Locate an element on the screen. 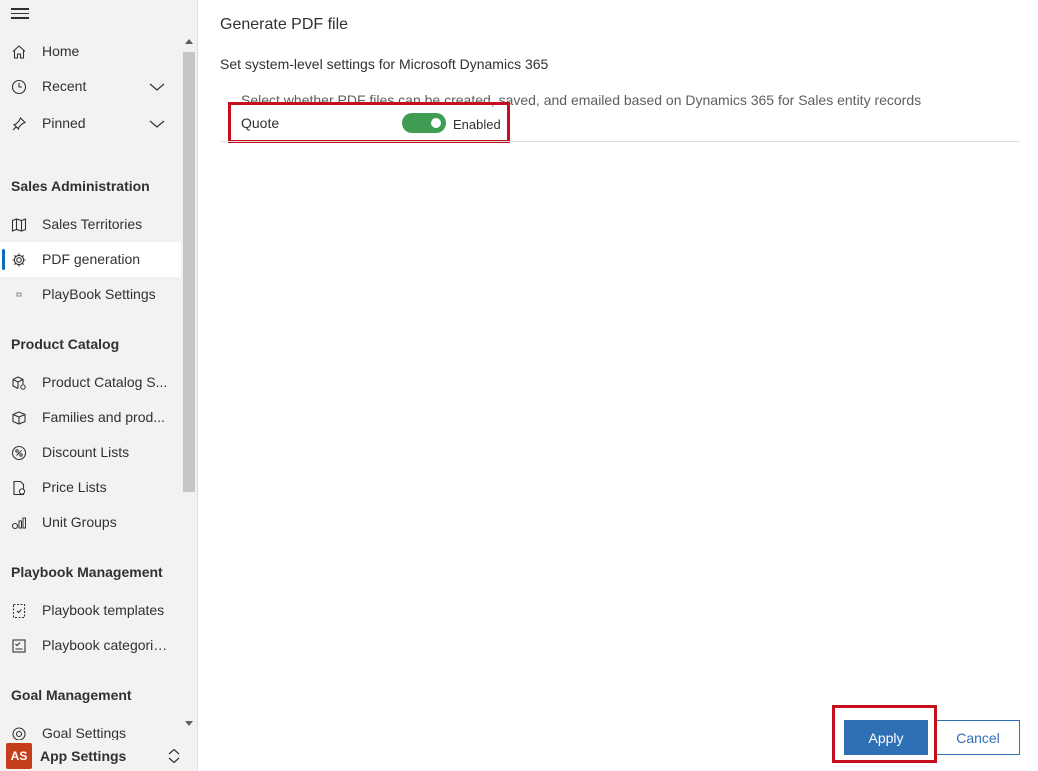 The width and height of the screenshot is (1038, 771). app-avatar: AS is located at coordinates (19, 756).